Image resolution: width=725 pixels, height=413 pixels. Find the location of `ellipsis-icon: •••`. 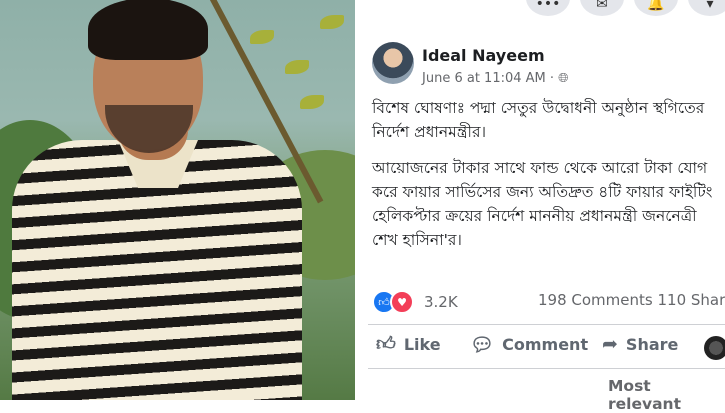

ellipsis-icon: ••• is located at coordinates (548, 6).